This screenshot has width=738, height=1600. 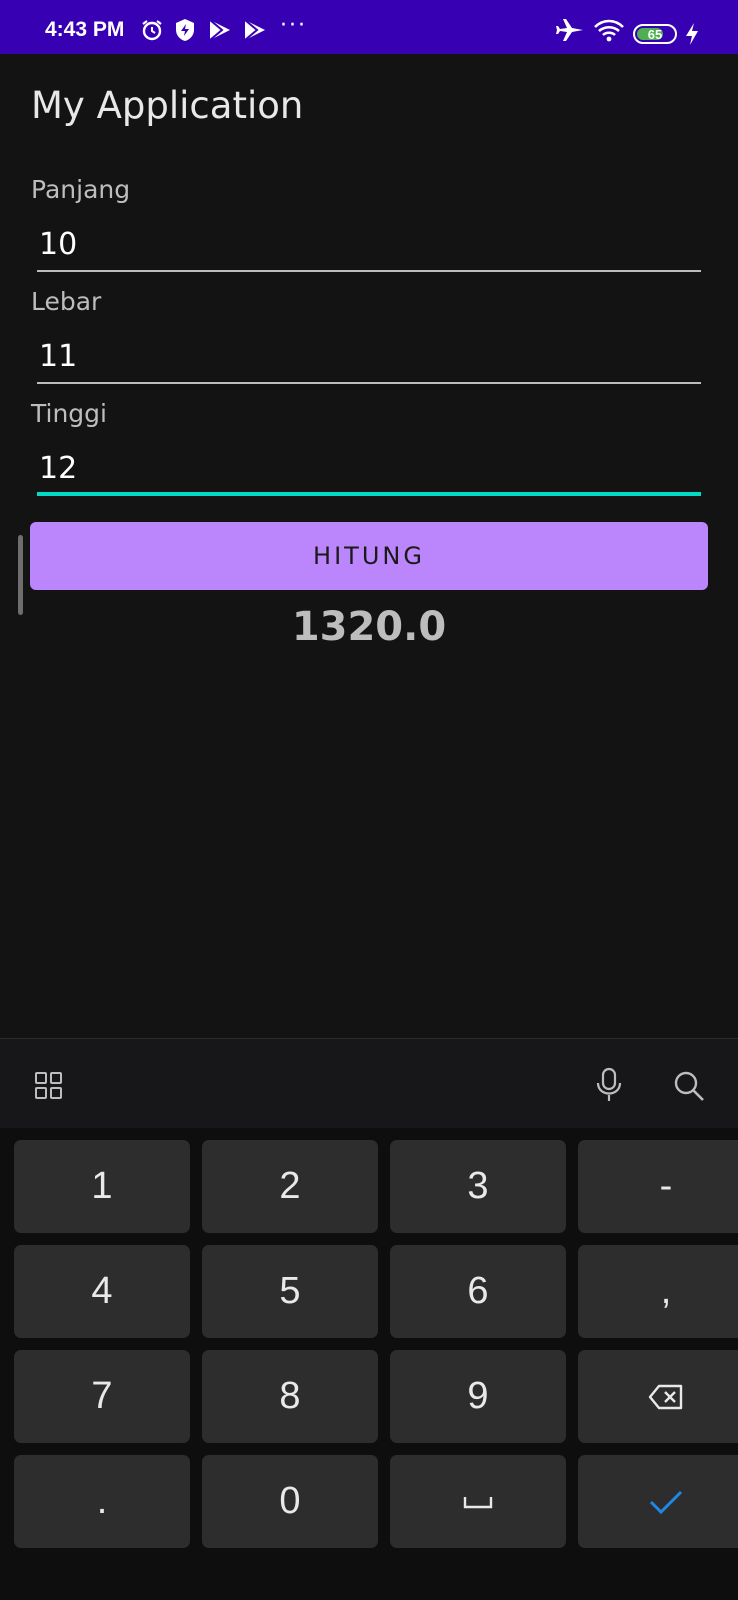 What do you see at coordinates (369, 556) in the screenshot?
I see `hitung-button: HITUNG` at bounding box center [369, 556].